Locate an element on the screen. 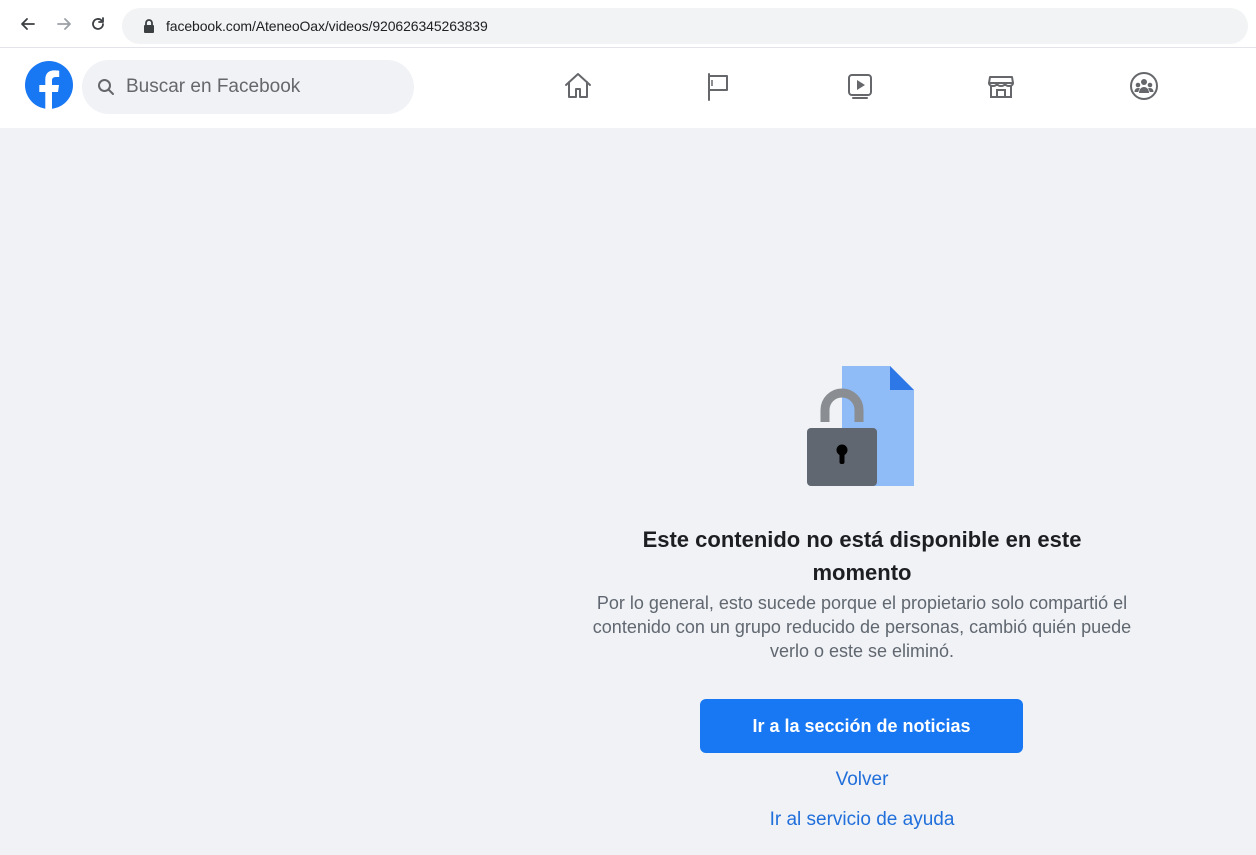  search-icon is located at coordinates (106, 87).